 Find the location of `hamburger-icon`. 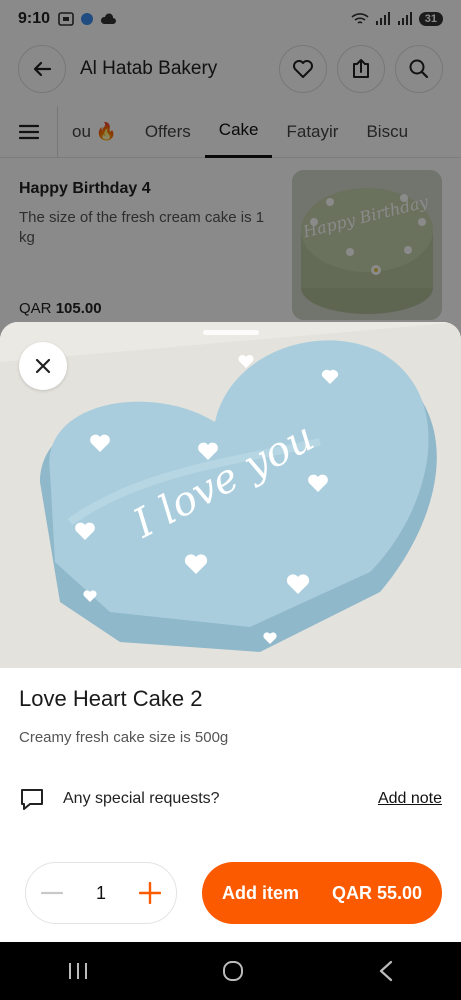

hamburger-icon is located at coordinates (28, 131).